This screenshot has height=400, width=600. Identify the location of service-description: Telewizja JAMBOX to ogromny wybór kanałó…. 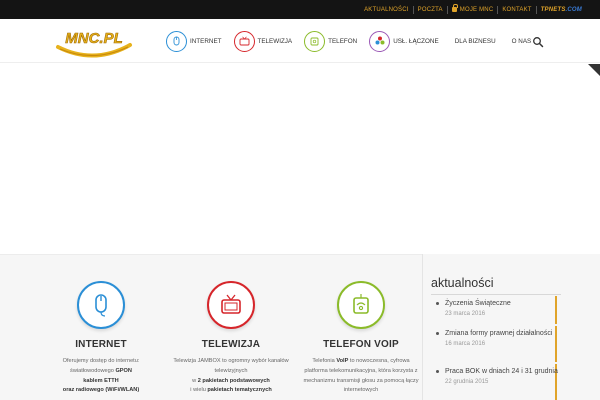
(231, 376).